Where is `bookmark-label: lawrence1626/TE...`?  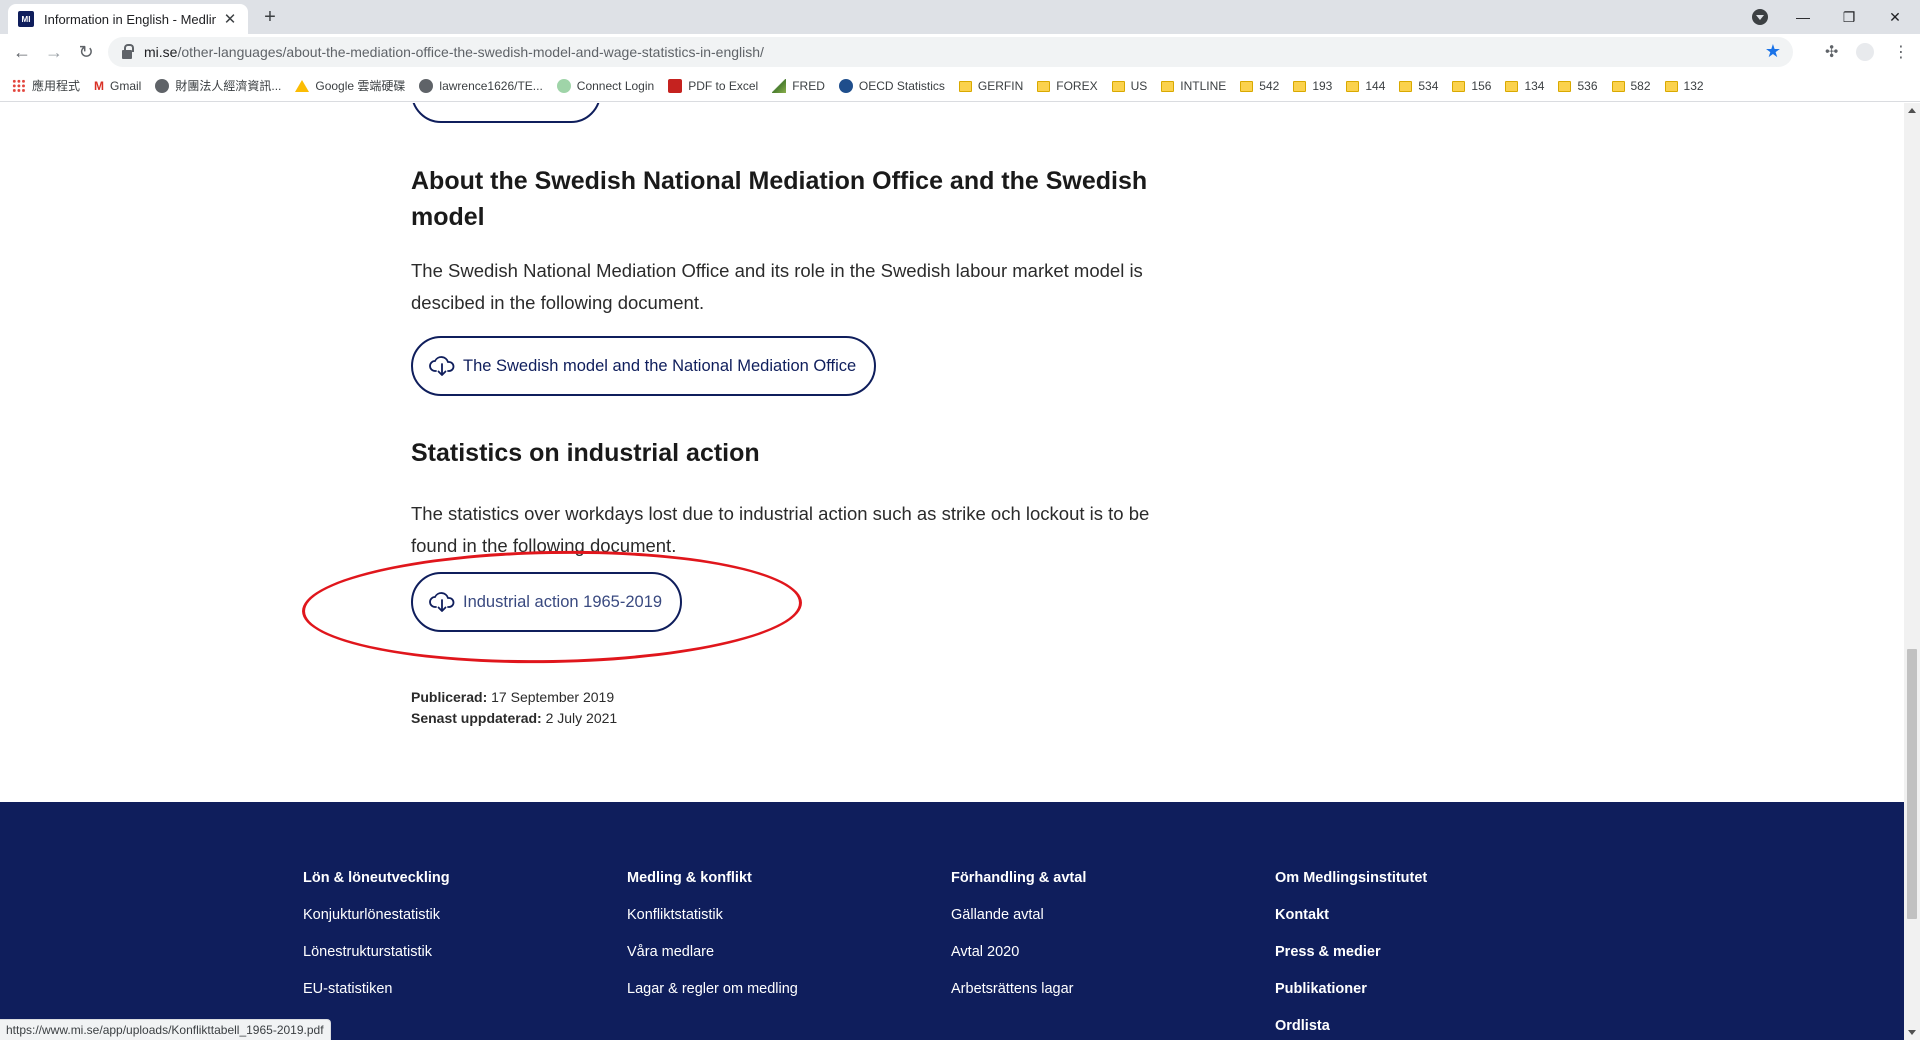
bookmark-label: lawrence1626/TE... is located at coordinates (491, 85).